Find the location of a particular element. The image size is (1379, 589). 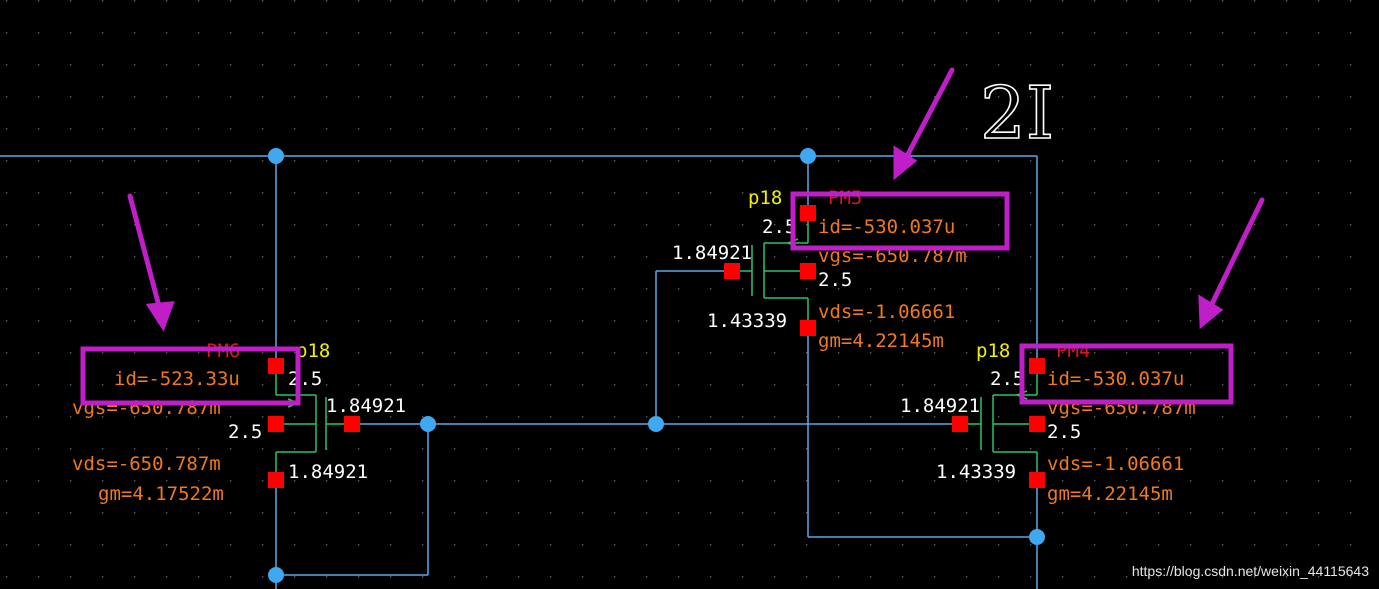

pm5-instance-label: PM5 is located at coordinates (845, 198).